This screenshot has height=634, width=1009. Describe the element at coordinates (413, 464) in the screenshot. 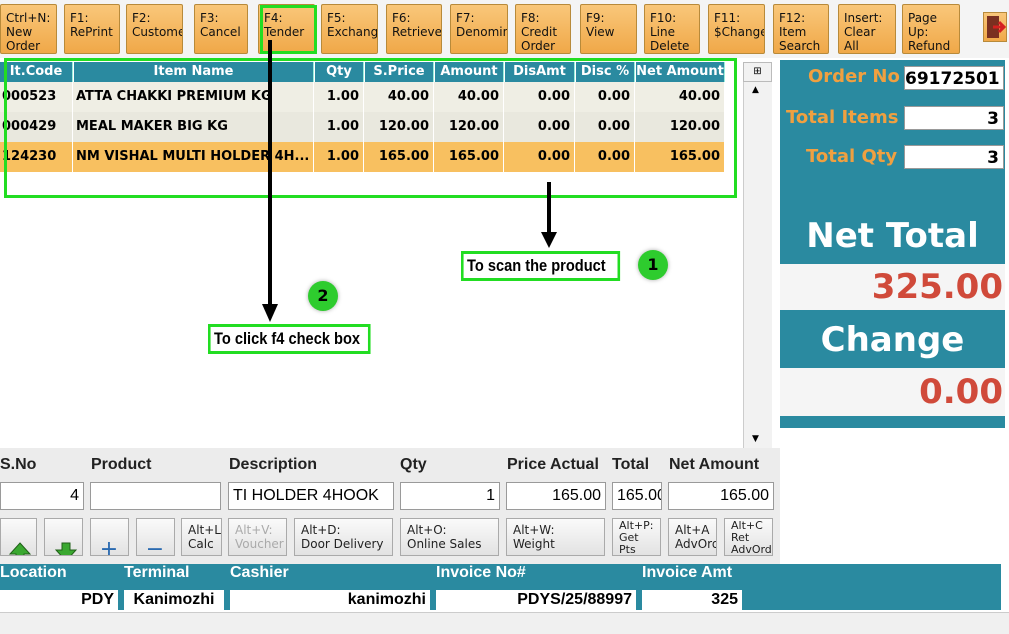

I see `qty-label: Qty` at that location.